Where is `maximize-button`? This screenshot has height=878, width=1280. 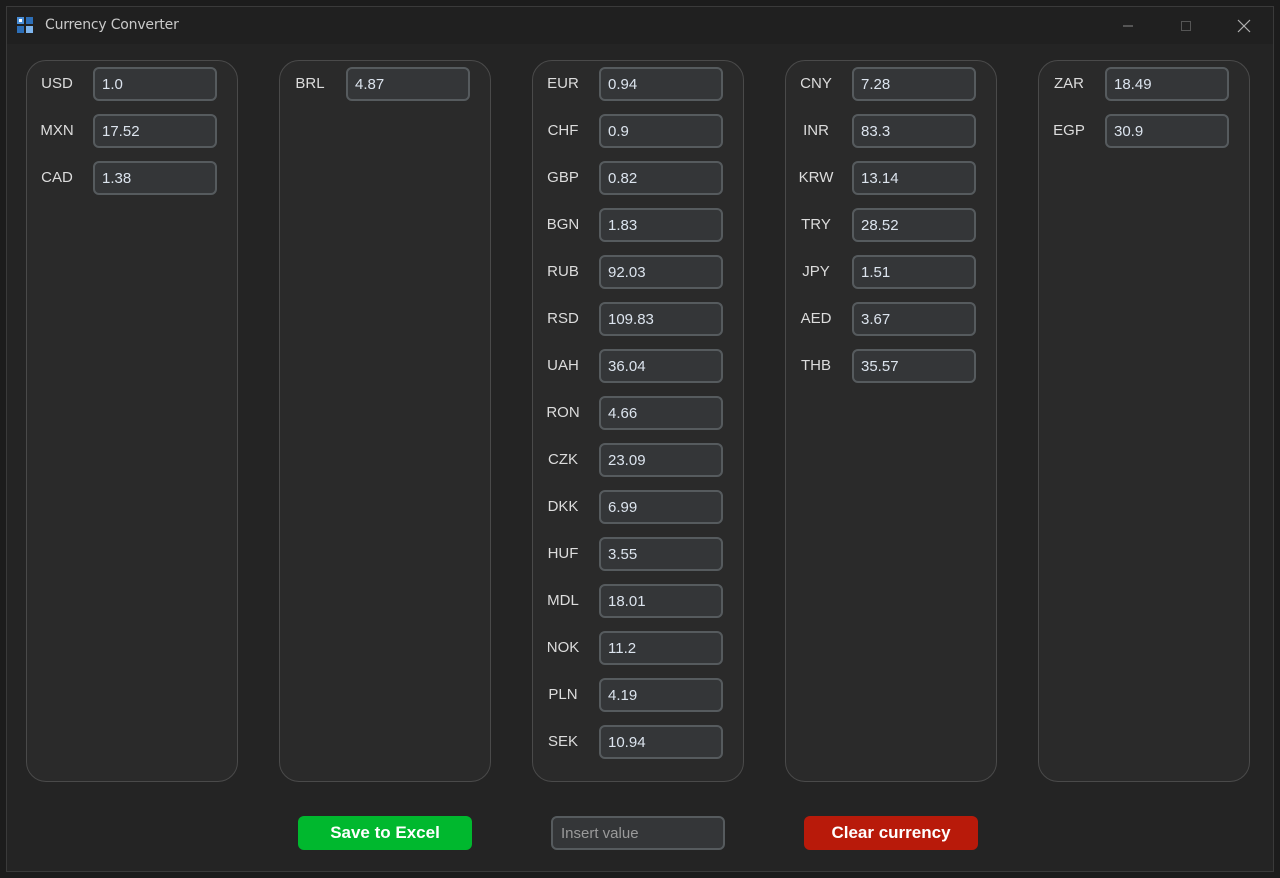
maximize-button is located at coordinates (1186, 25).